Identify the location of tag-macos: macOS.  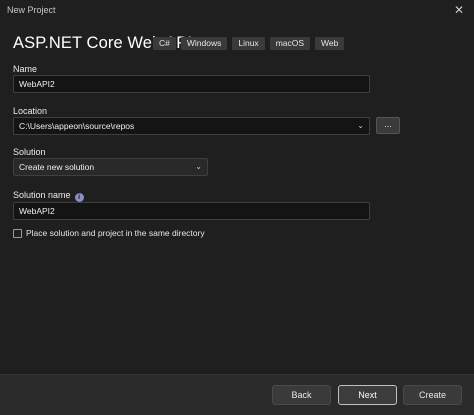
(290, 43).